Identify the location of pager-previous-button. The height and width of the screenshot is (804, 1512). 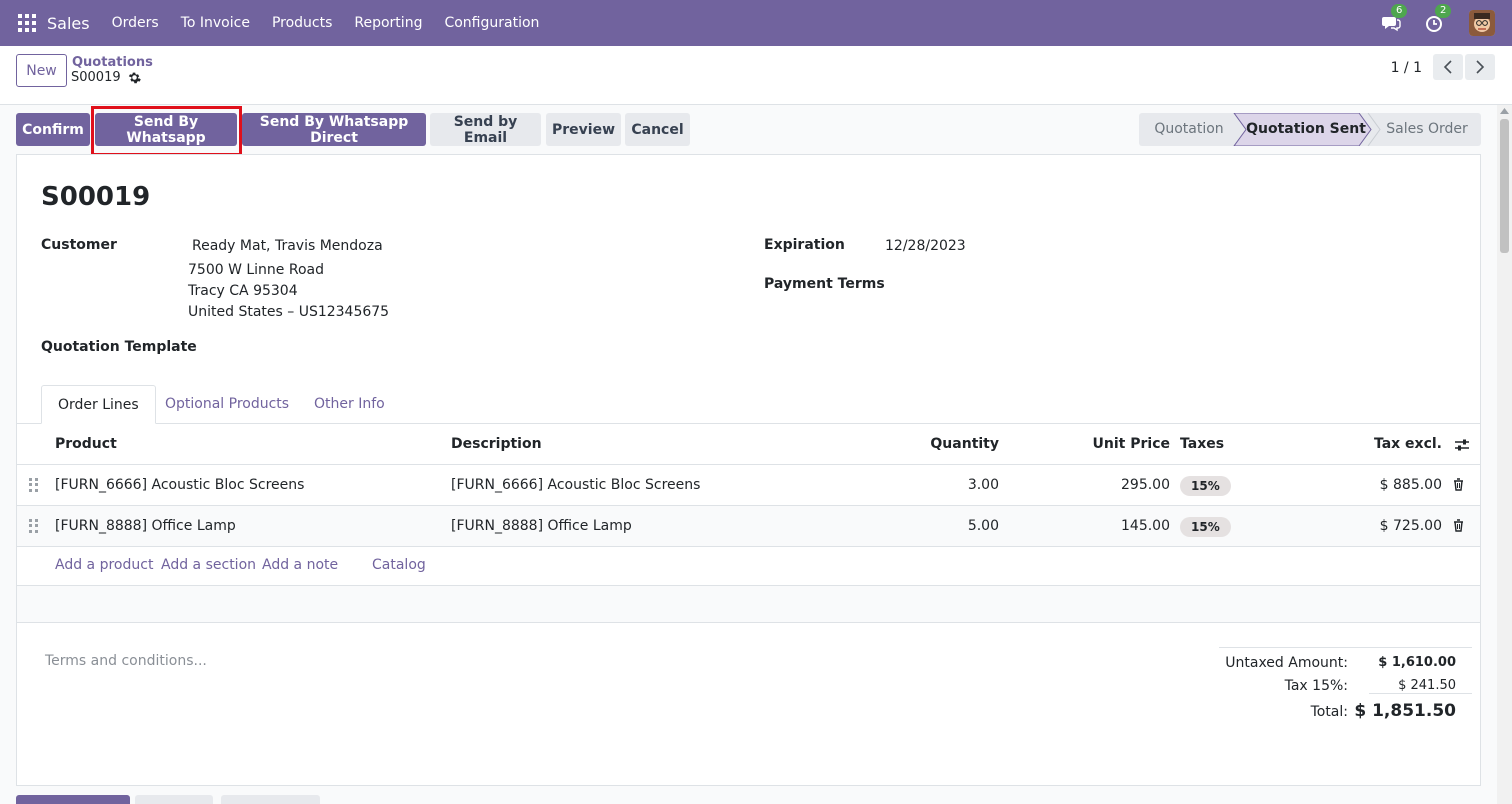
(1448, 67).